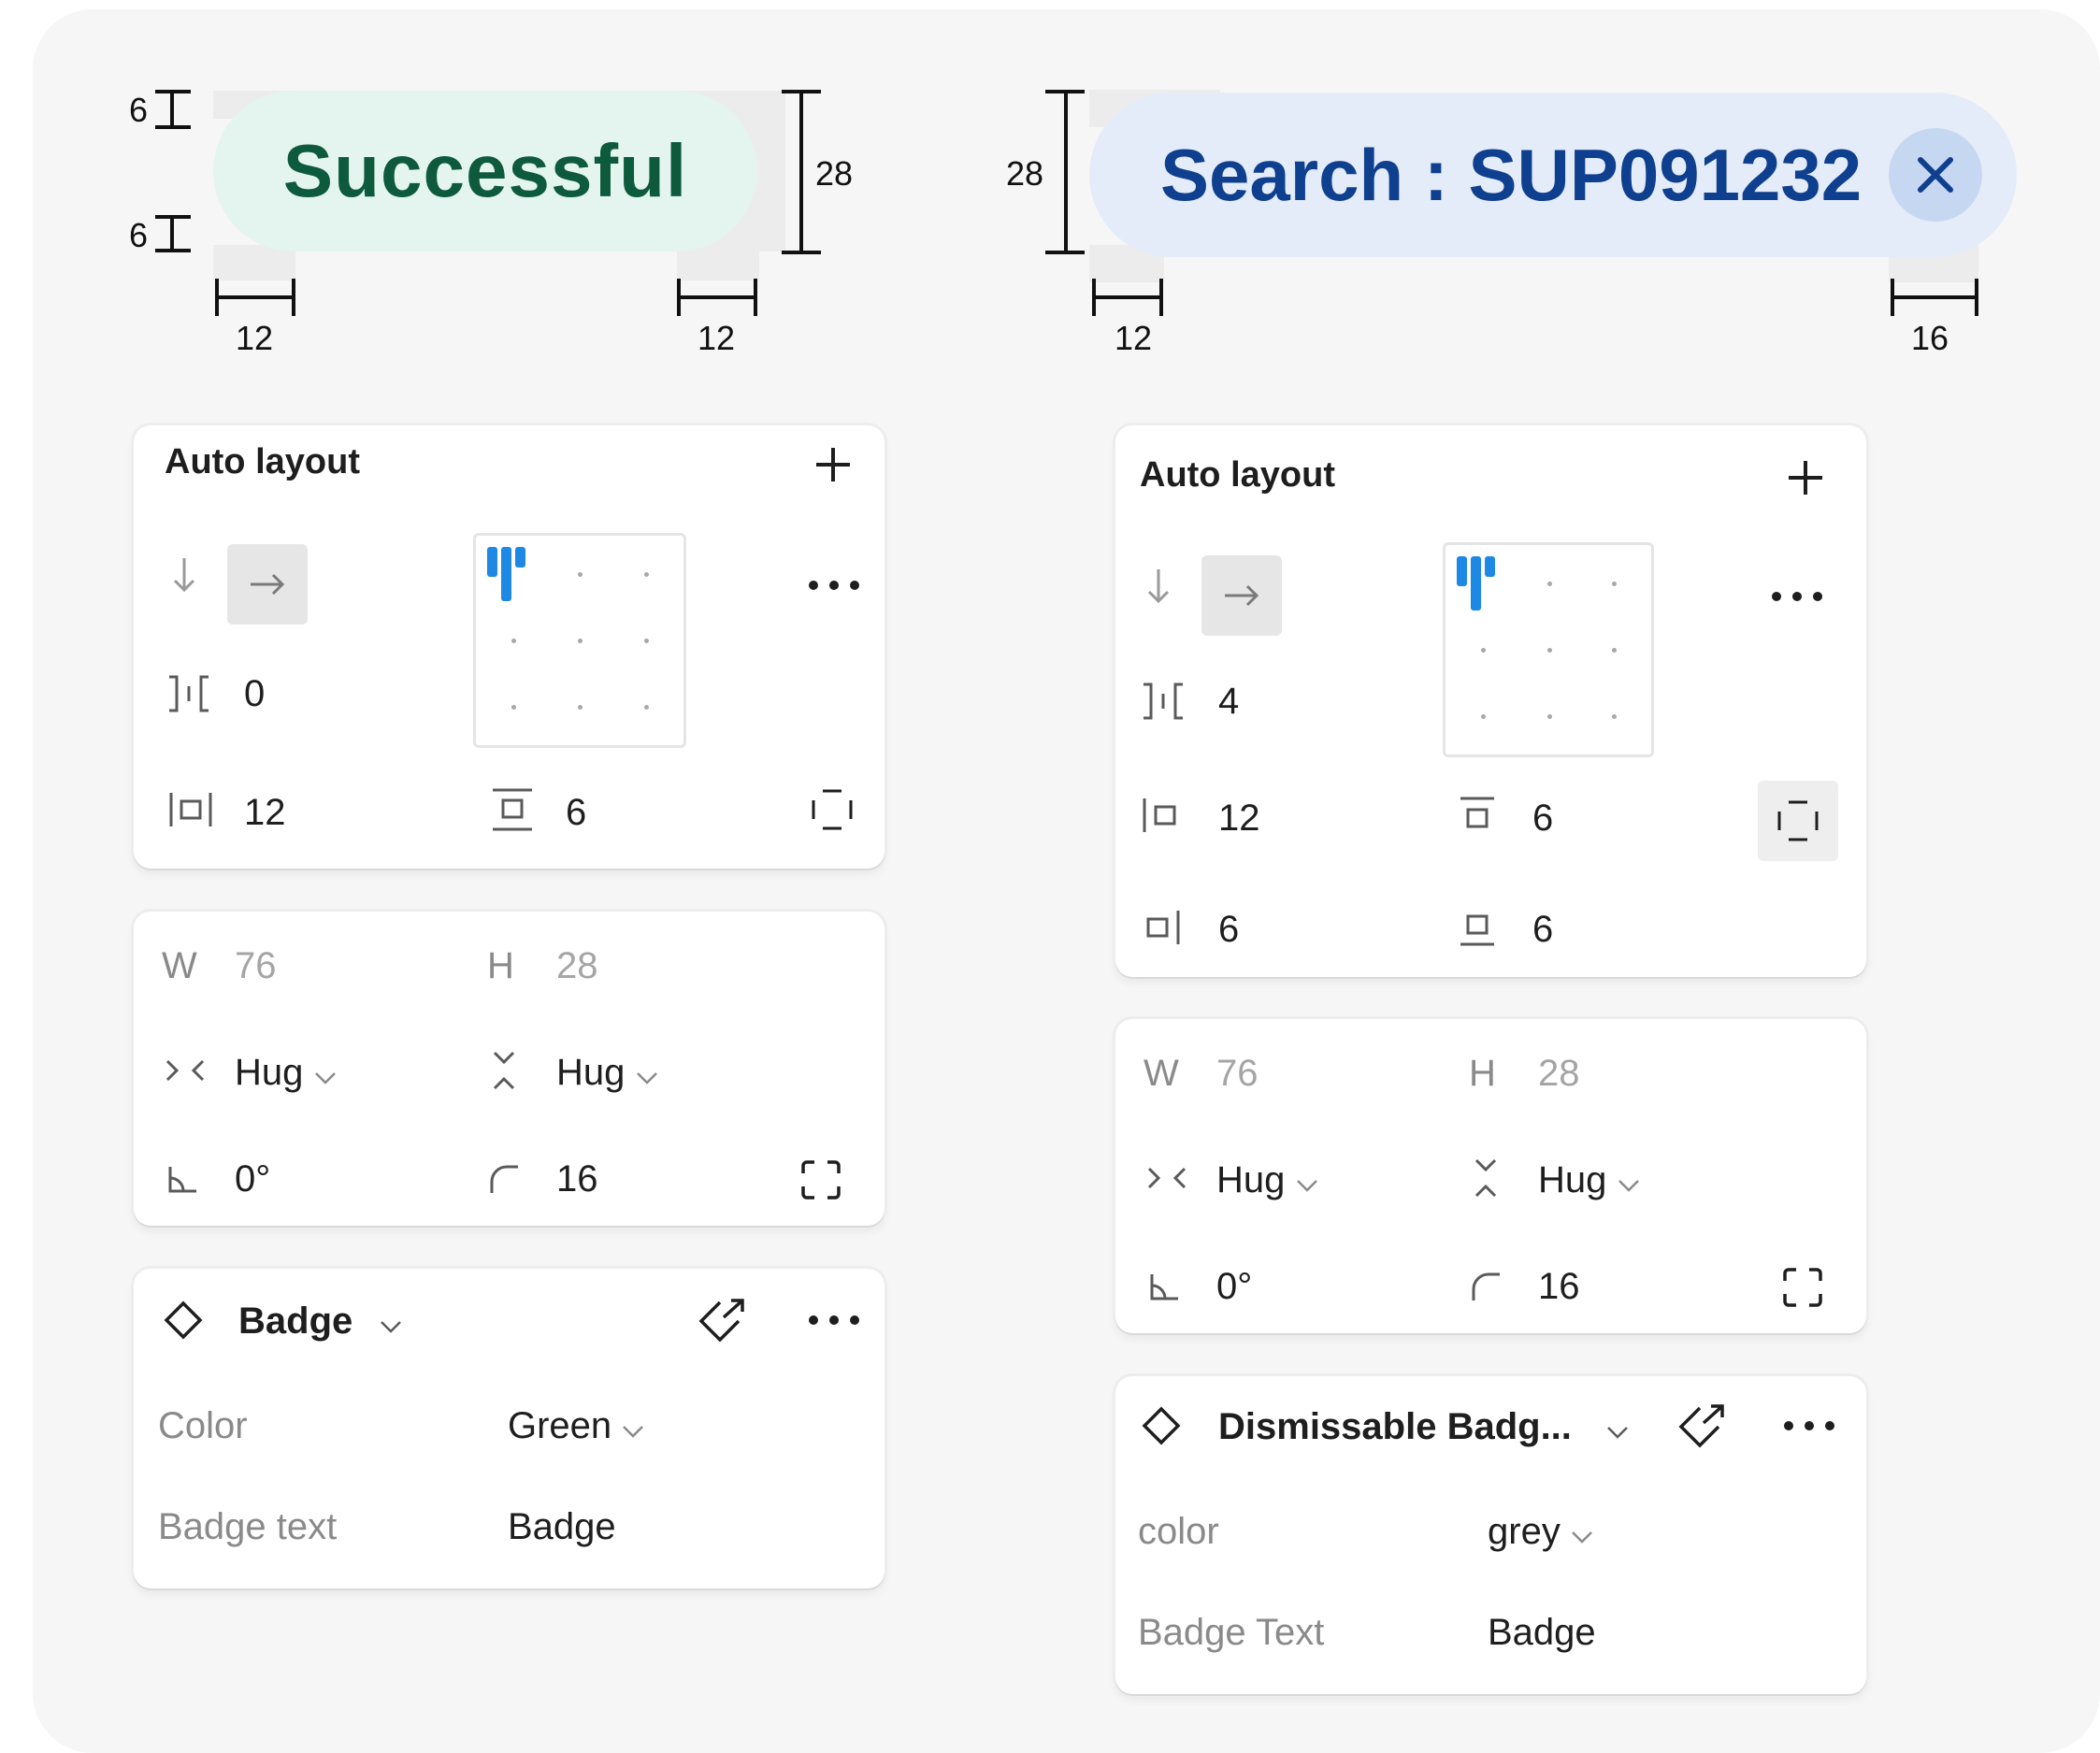  Describe the element at coordinates (485, 171) in the screenshot. I see `successful-badge: Successful` at that location.